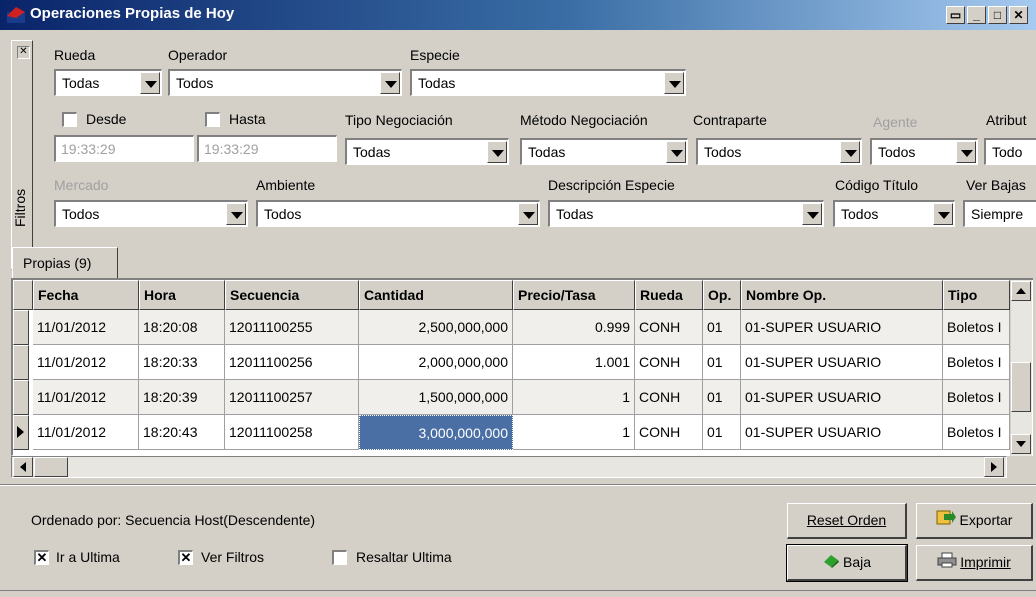  What do you see at coordinates (1021, 291) in the screenshot?
I see `scroll-up-icon` at bounding box center [1021, 291].